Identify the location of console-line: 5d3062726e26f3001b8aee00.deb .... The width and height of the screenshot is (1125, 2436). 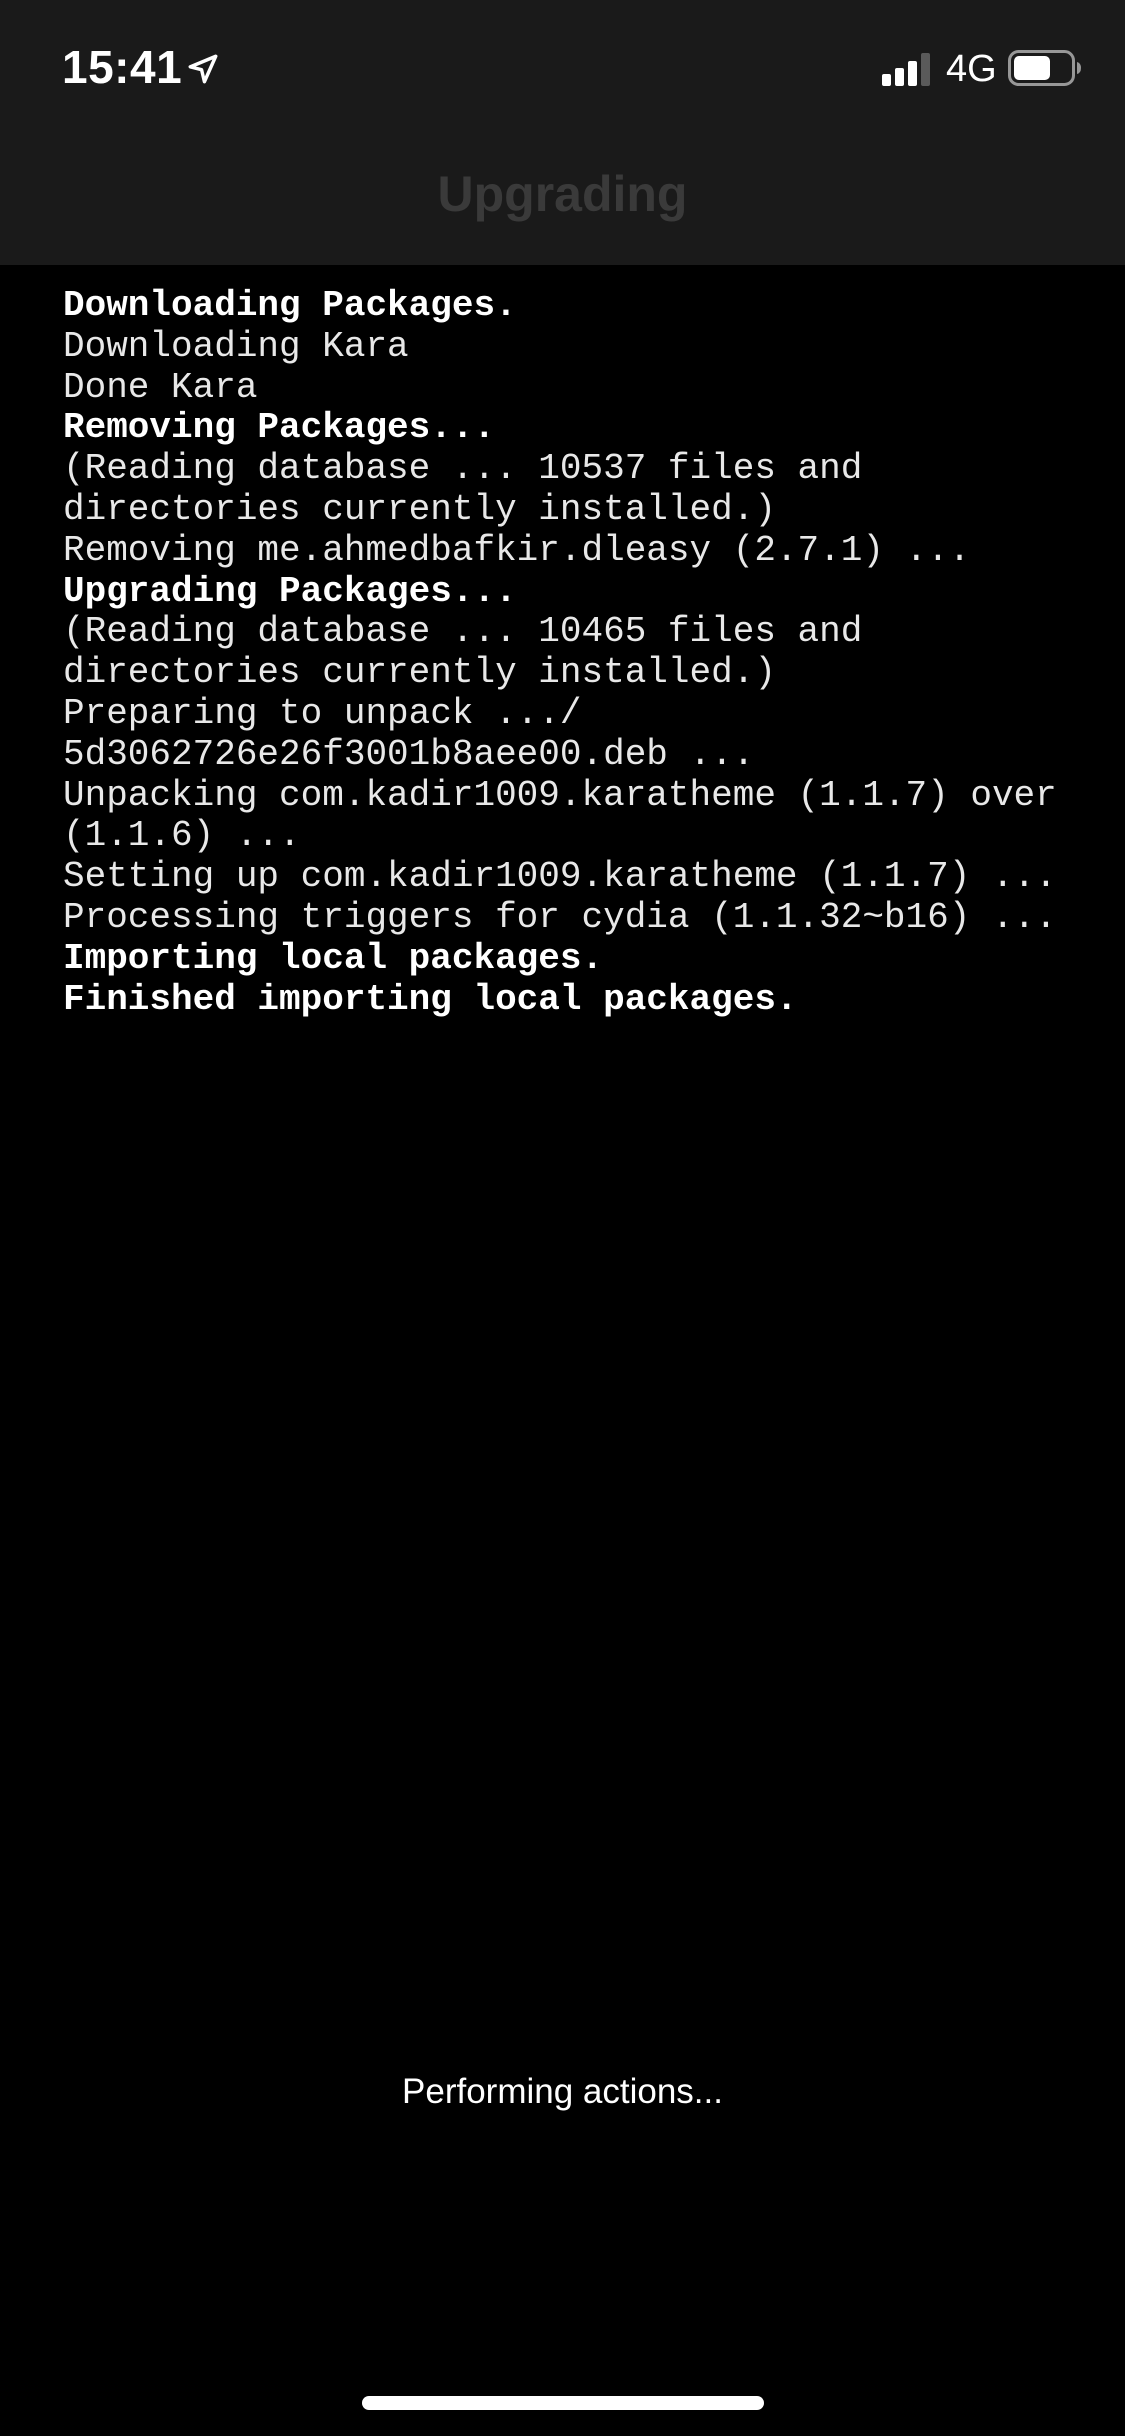
(409, 754).